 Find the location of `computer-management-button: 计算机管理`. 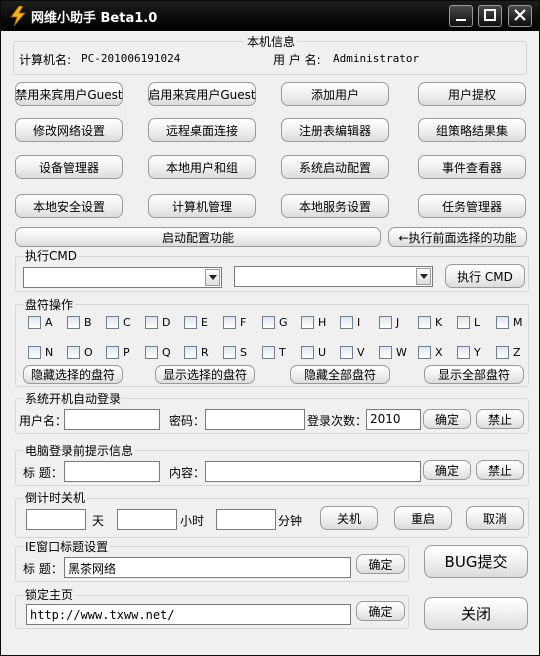

computer-management-button: 计算机管理 is located at coordinates (202, 206).